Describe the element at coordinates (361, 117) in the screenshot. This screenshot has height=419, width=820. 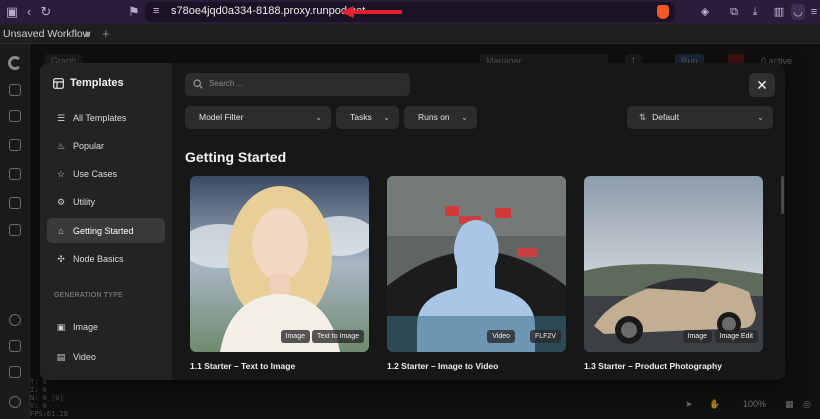
I see `filter-label: Tasks` at that location.